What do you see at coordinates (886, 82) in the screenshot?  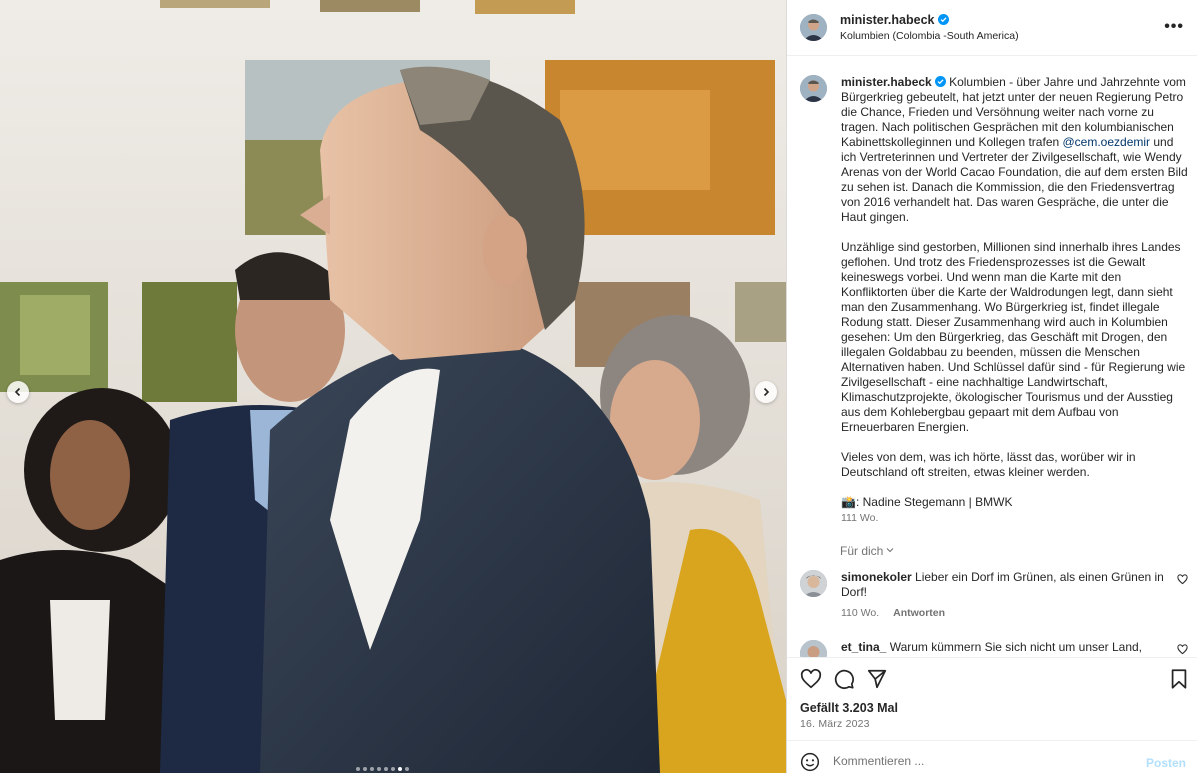 I see `caption-author: minister.habeck` at bounding box center [886, 82].